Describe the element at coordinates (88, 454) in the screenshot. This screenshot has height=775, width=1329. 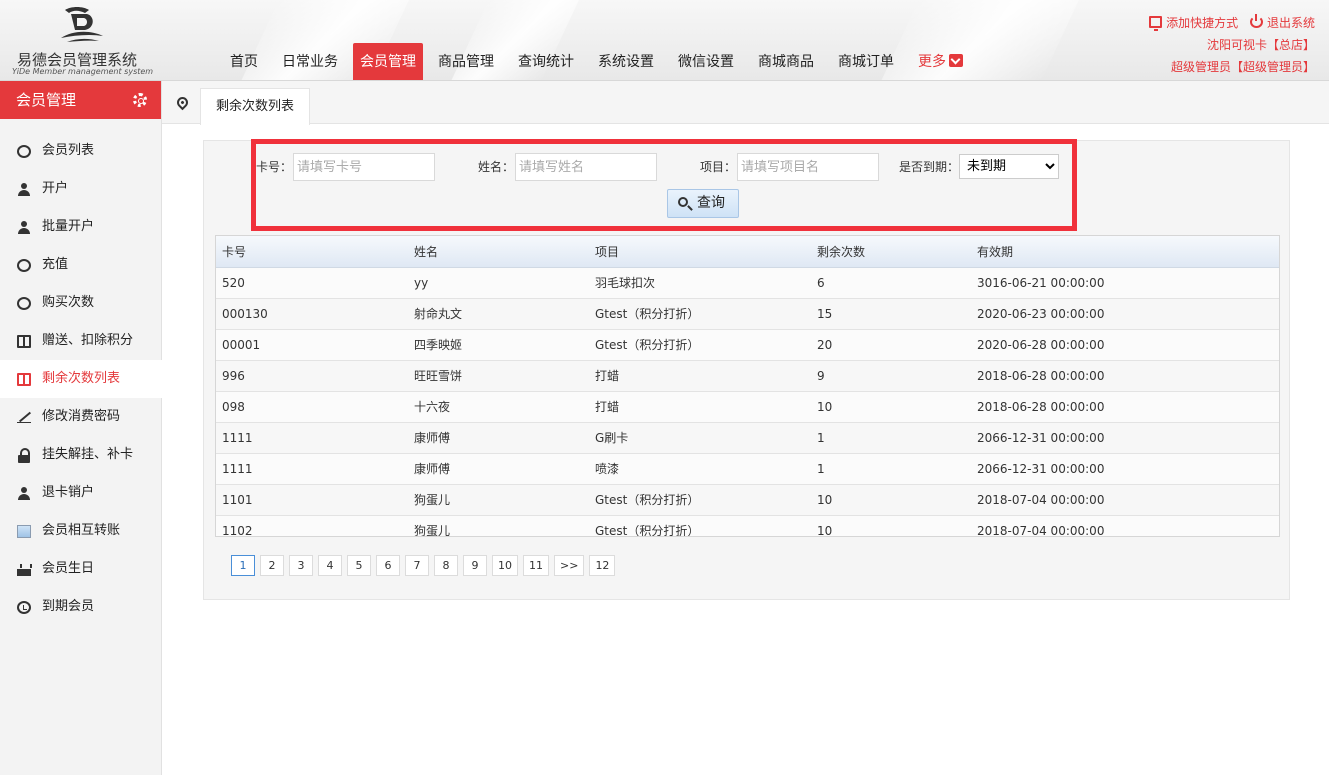
I see `sidebar-item-label: 挂失解挂、补卡` at that location.